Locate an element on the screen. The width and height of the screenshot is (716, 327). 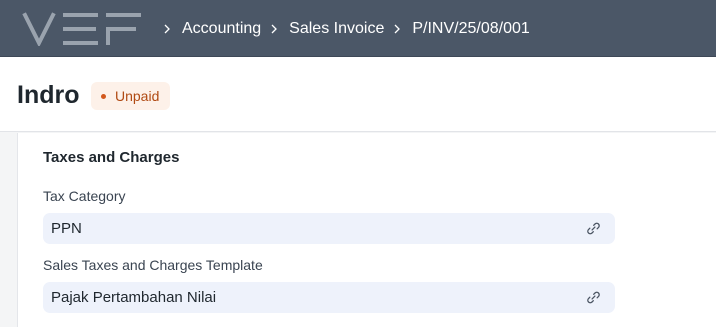
template-label: Sales Taxes and Charges Template is located at coordinates (153, 265).